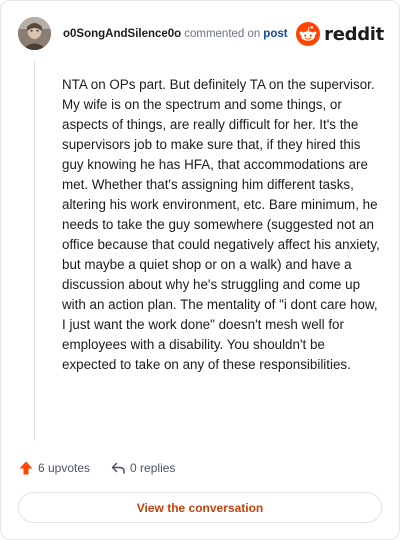 The width and height of the screenshot is (400, 540). What do you see at coordinates (275, 34) in the screenshot?
I see `post-link: post` at bounding box center [275, 34].